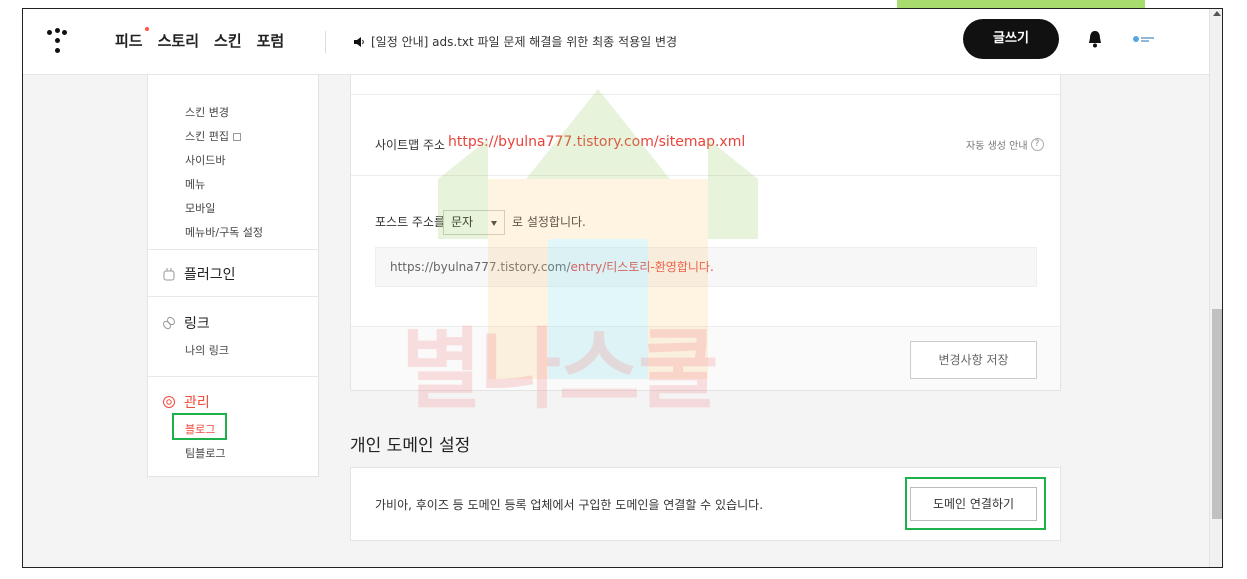 This screenshot has height=579, width=1247. What do you see at coordinates (197, 403) in the screenshot?
I see `manage-label: 관리` at bounding box center [197, 403].